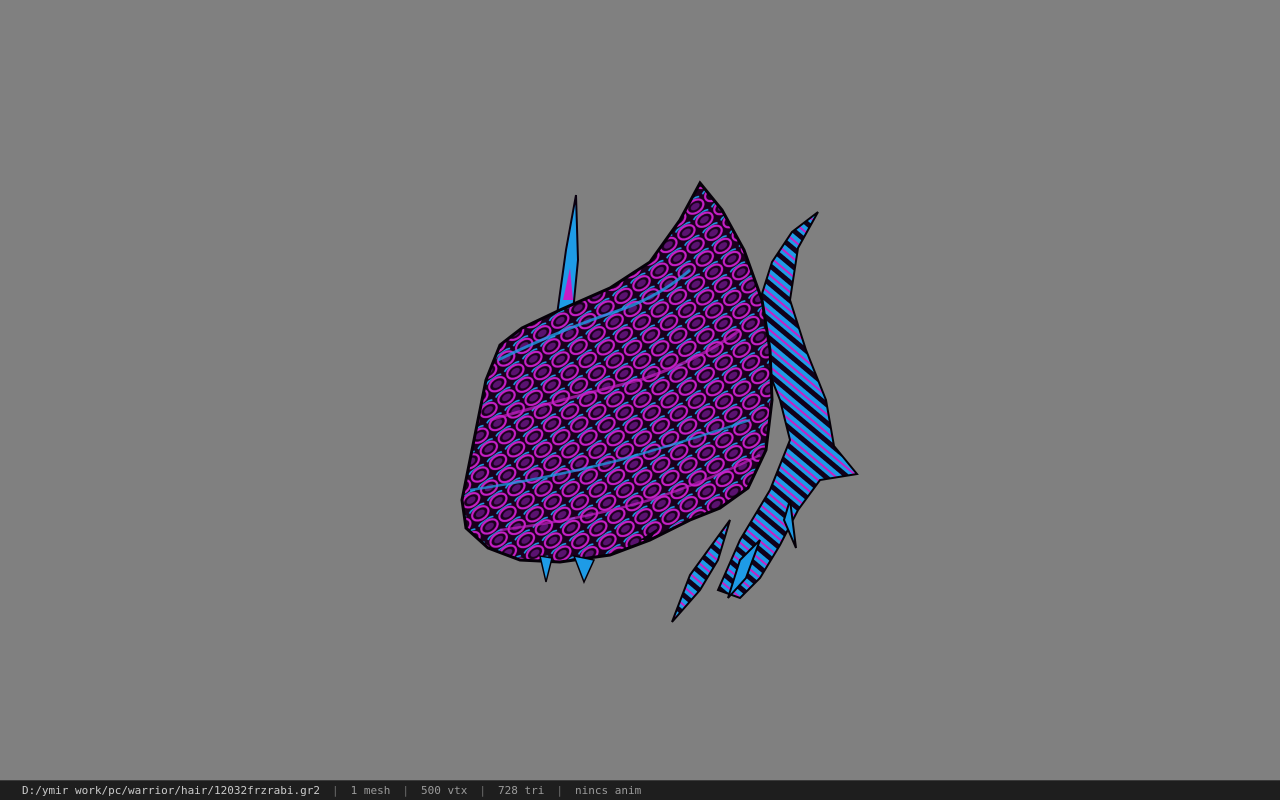 The height and width of the screenshot is (800, 1280). I want to click on head-body, so click(617, 372).